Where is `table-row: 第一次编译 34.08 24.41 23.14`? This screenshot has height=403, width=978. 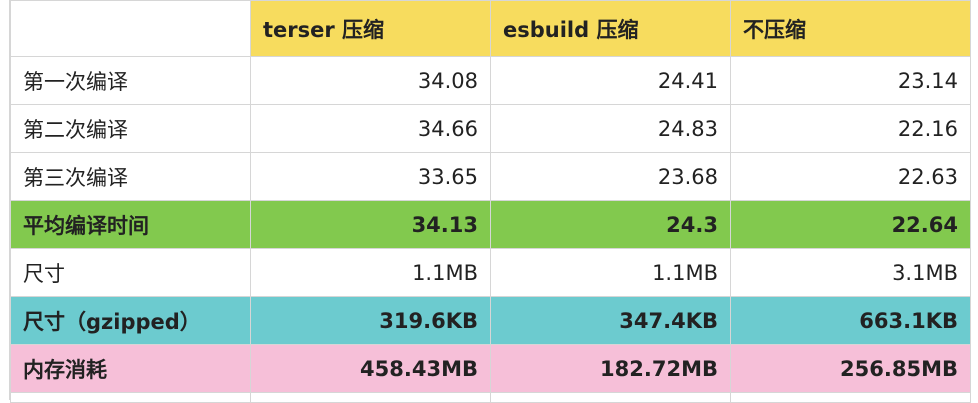
table-row: 第一次编译 34.08 24.41 23.14 is located at coordinates (490, 80).